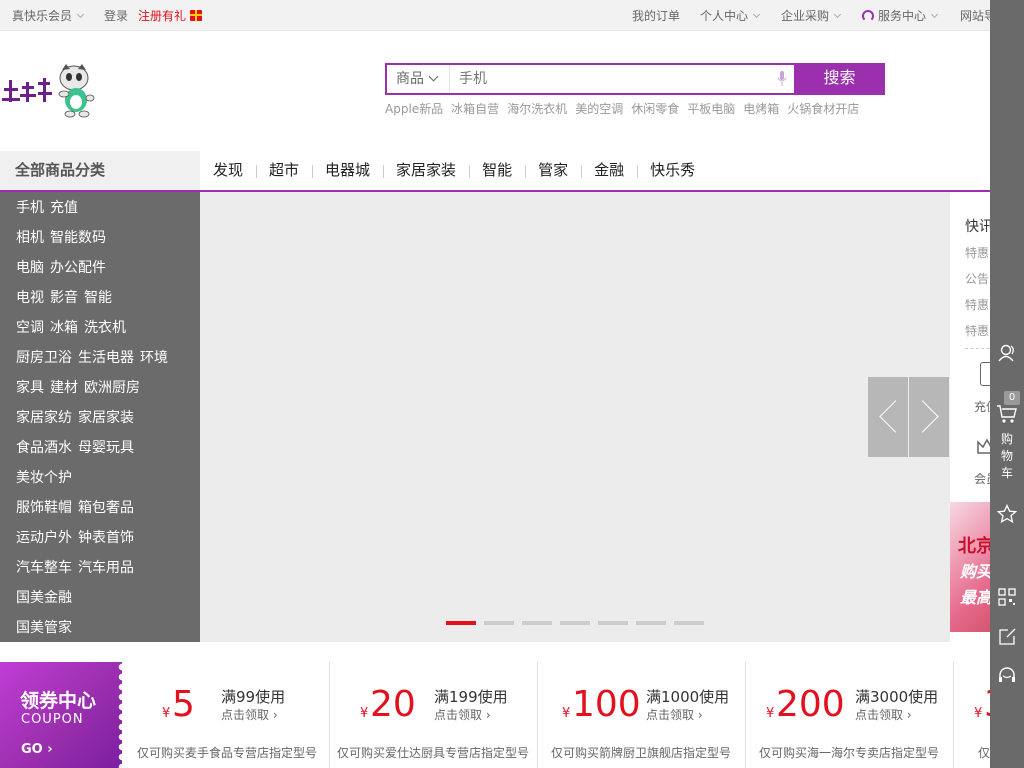  I want to click on category-row: 美妆个护, so click(47, 478).